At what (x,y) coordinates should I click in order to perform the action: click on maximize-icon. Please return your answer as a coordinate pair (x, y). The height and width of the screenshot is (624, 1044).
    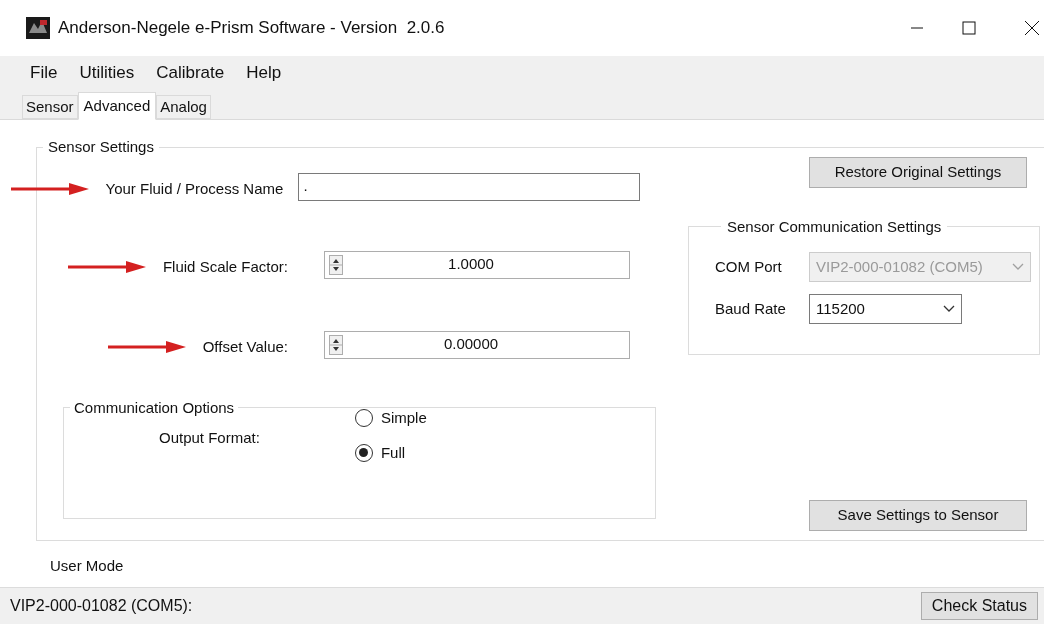
    Looking at the image, I should click on (969, 28).